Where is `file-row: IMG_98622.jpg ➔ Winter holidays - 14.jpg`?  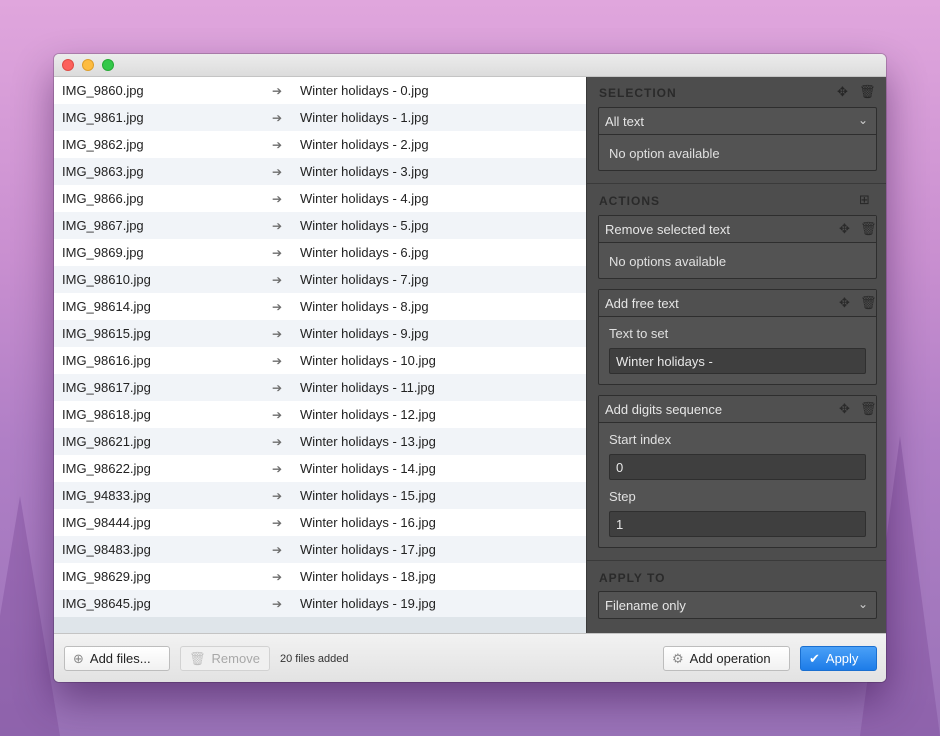
file-row: IMG_98622.jpg ➔ Winter holidays - 14.jpg is located at coordinates (320, 468).